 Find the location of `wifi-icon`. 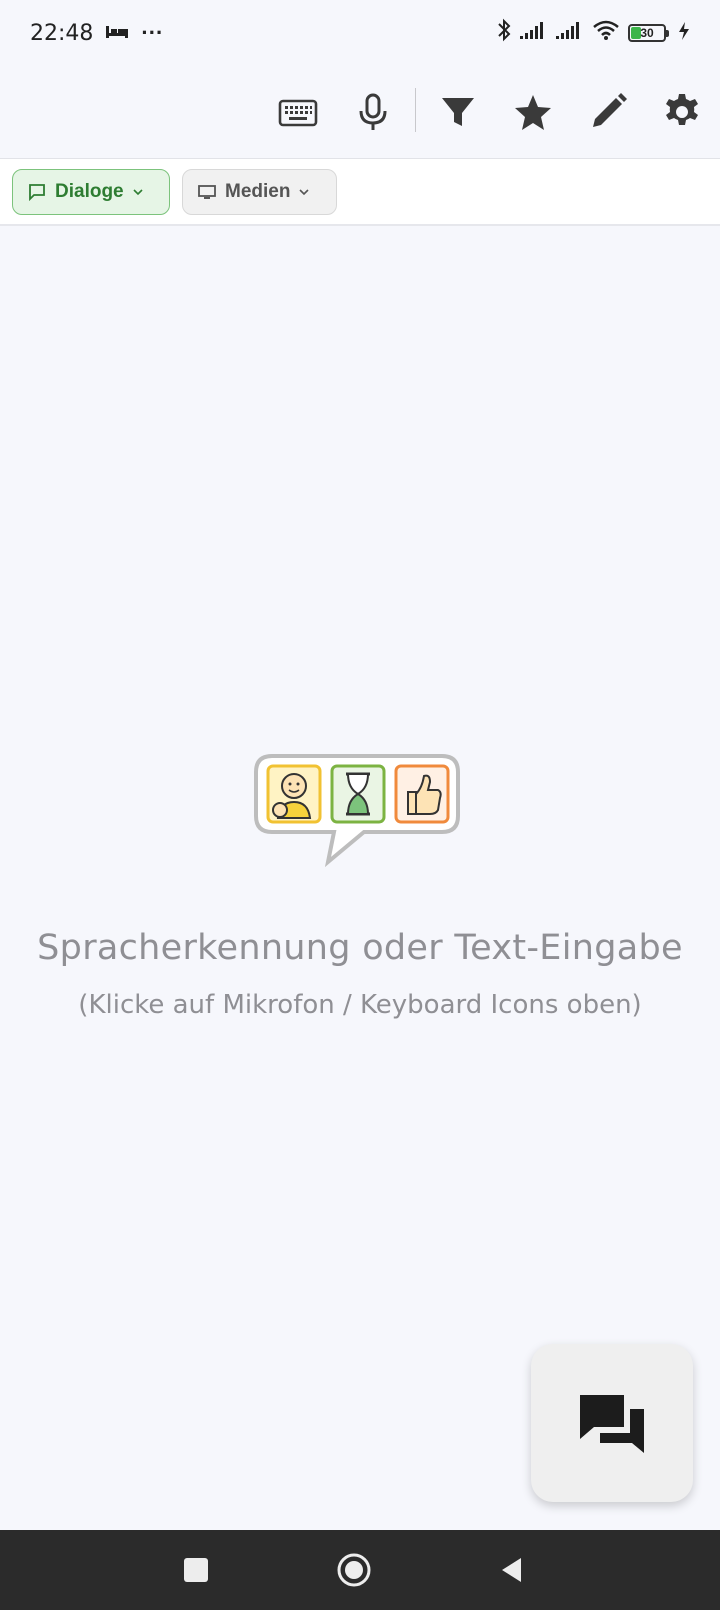

wifi-icon is located at coordinates (606, 33).